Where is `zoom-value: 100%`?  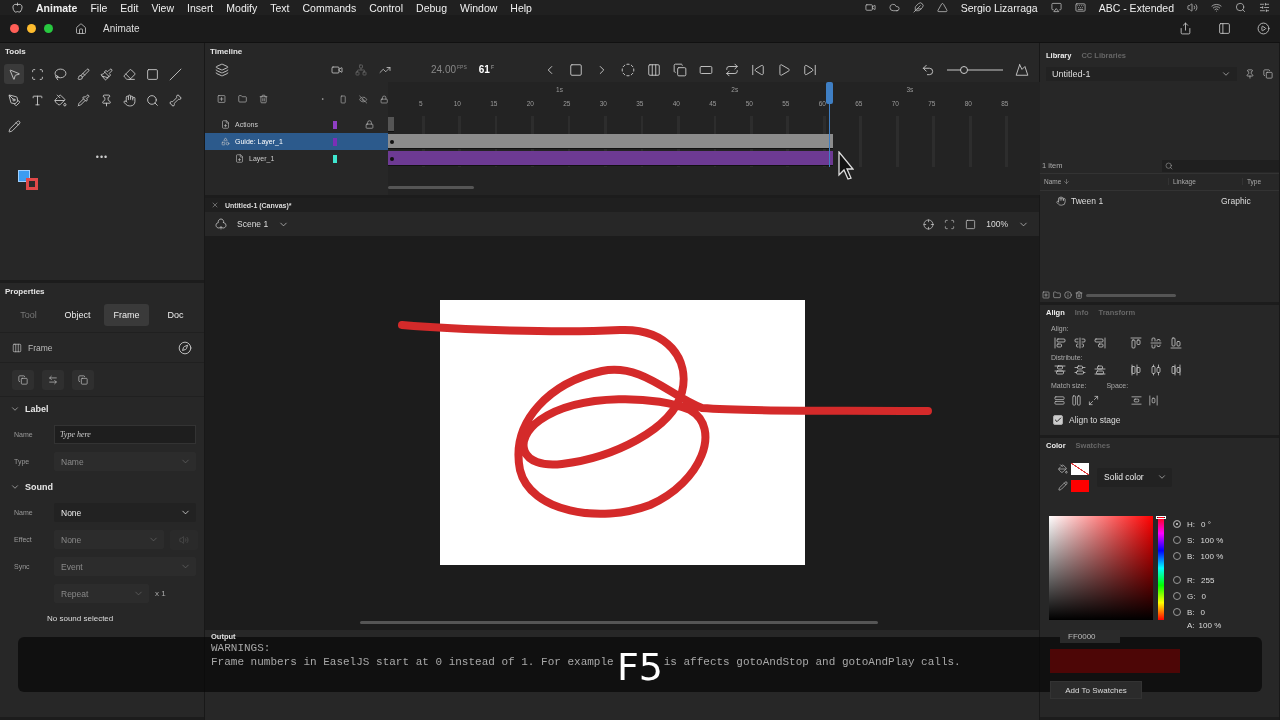 zoom-value: 100% is located at coordinates (997, 224).